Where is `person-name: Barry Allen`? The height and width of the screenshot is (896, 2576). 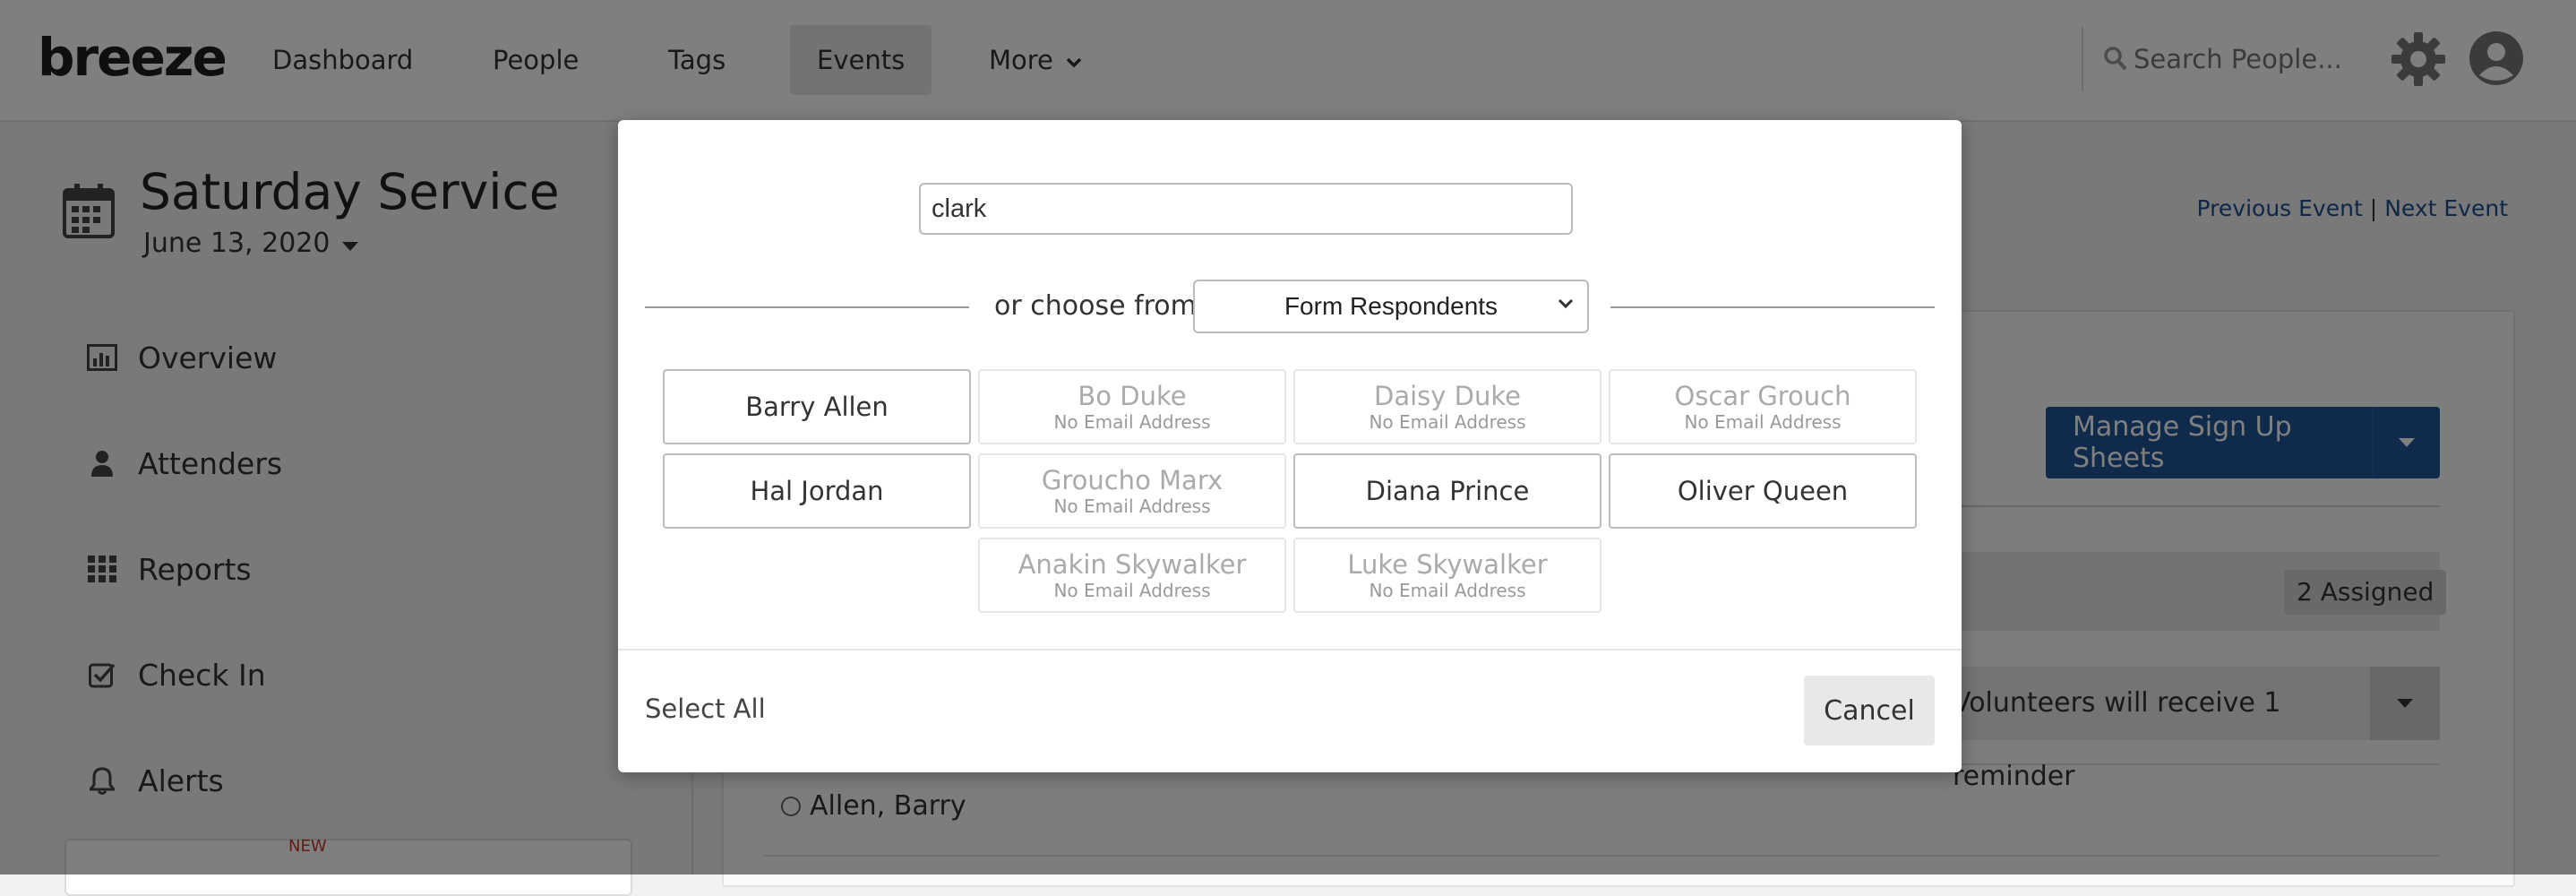
person-name: Barry Allen is located at coordinates (817, 407).